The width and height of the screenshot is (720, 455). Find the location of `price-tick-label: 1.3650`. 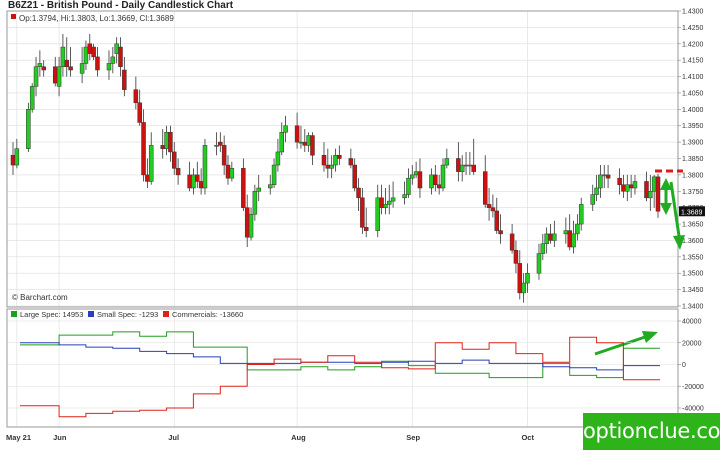

price-tick-label: 1.3650 is located at coordinates (693, 225).